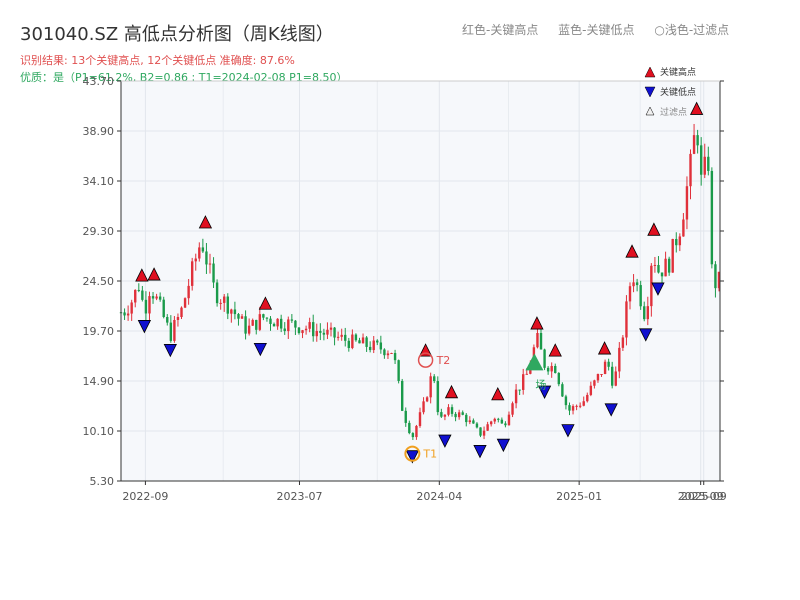  Describe the element at coordinates (145, 496) in the screenshot. I see `x-tick-label: 2022-09` at that location.